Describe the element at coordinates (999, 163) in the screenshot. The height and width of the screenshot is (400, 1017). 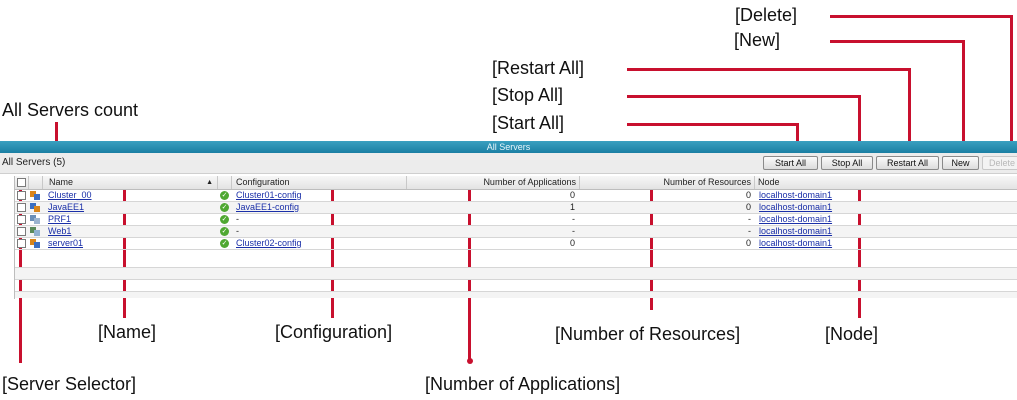
I see `delete-button: Delete` at that location.